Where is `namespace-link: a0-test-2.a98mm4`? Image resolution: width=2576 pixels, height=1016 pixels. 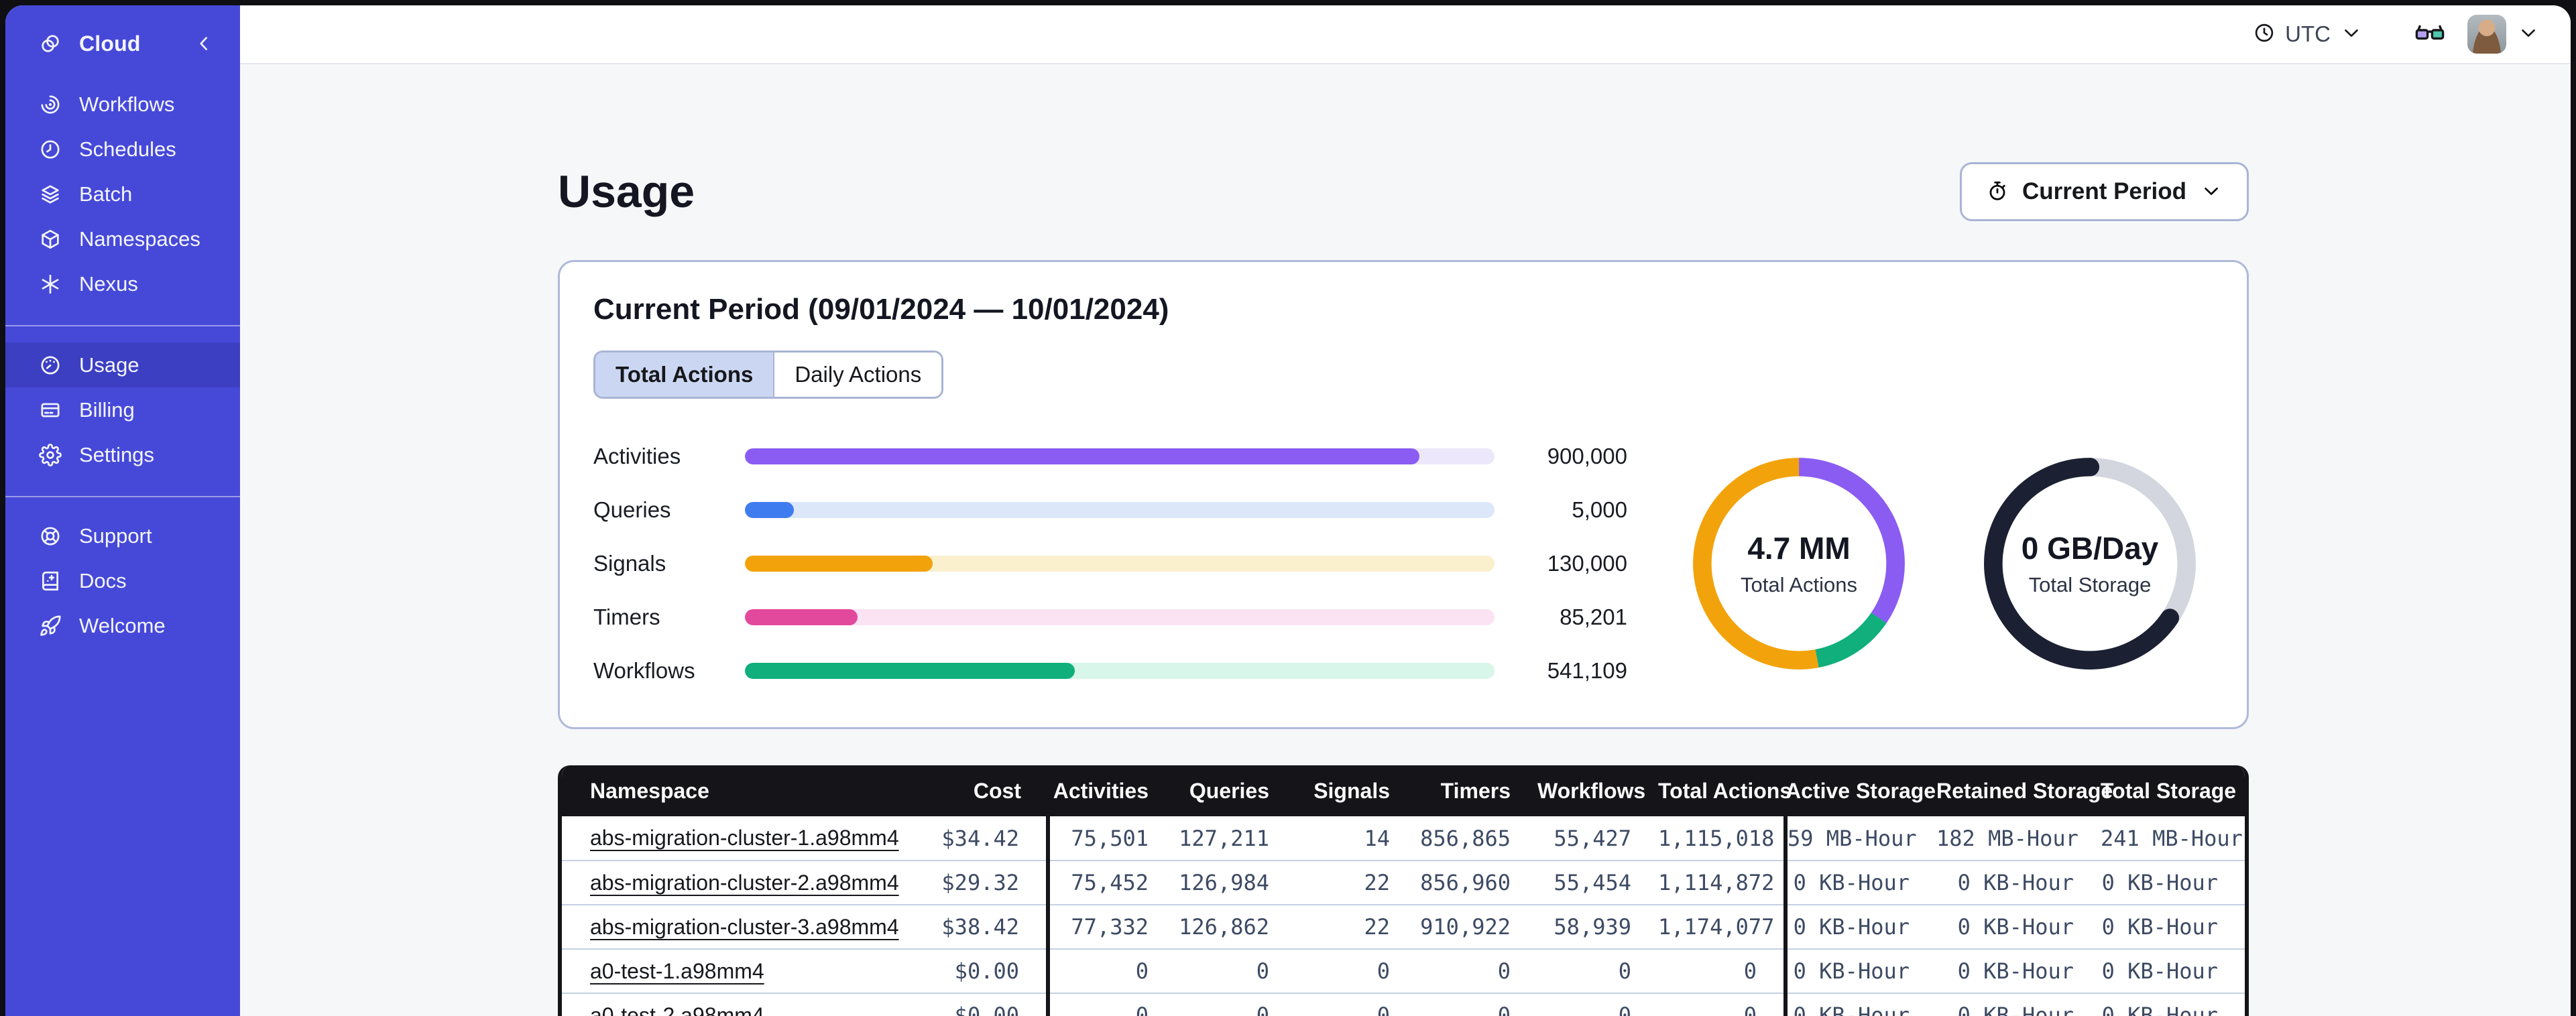
namespace-link: a0-test-2.a98mm4 is located at coordinates (677, 1010).